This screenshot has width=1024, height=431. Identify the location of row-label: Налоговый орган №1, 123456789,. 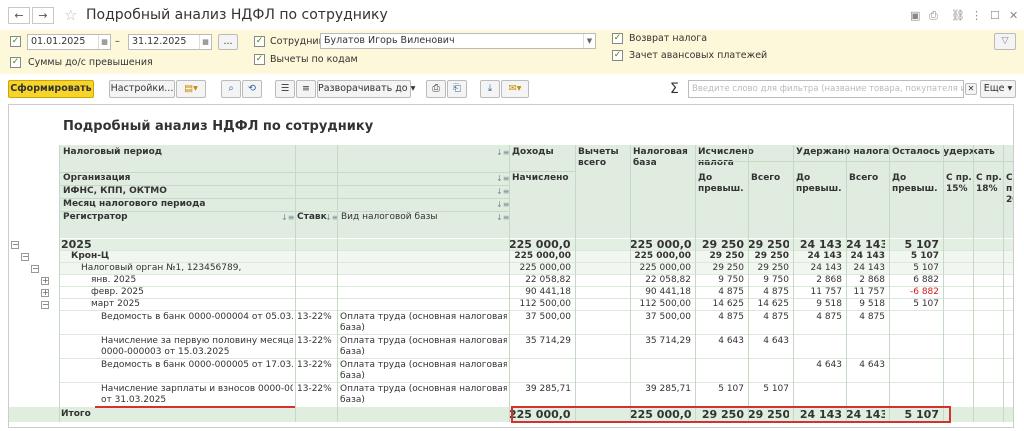
(161, 268).